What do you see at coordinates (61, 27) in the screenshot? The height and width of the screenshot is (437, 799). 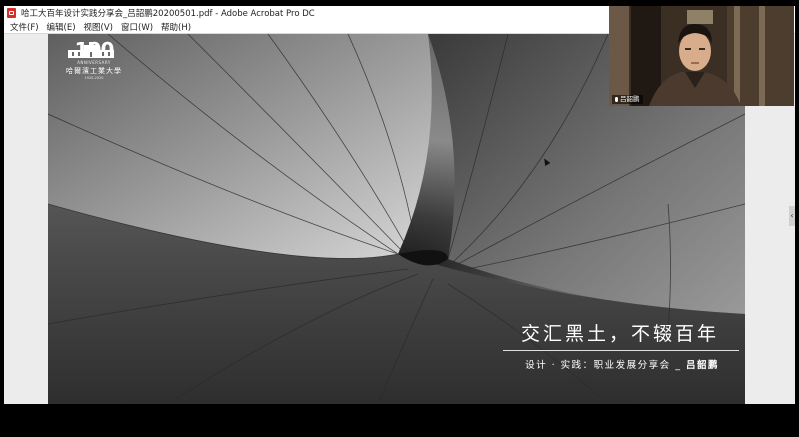 I see `menu-edit: 编辑(E)` at bounding box center [61, 27].